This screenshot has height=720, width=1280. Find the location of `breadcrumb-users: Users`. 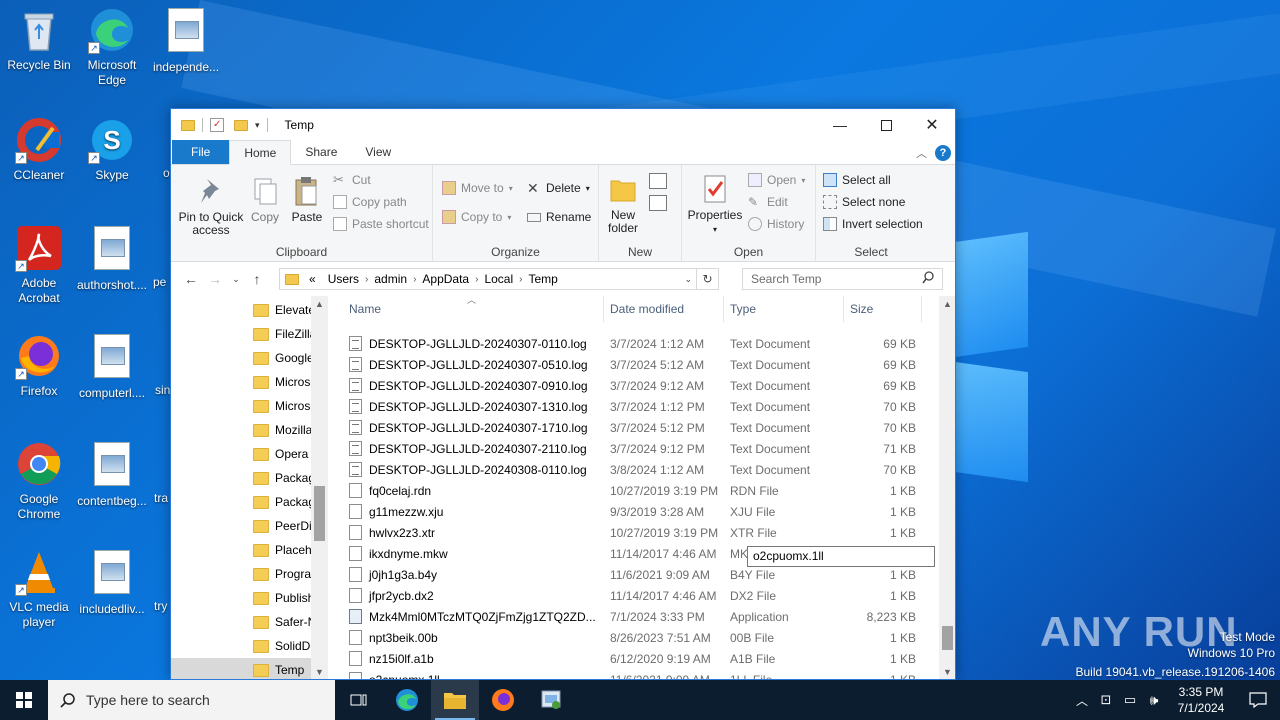

breadcrumb-users: Users is located at coordinates (343, 279).